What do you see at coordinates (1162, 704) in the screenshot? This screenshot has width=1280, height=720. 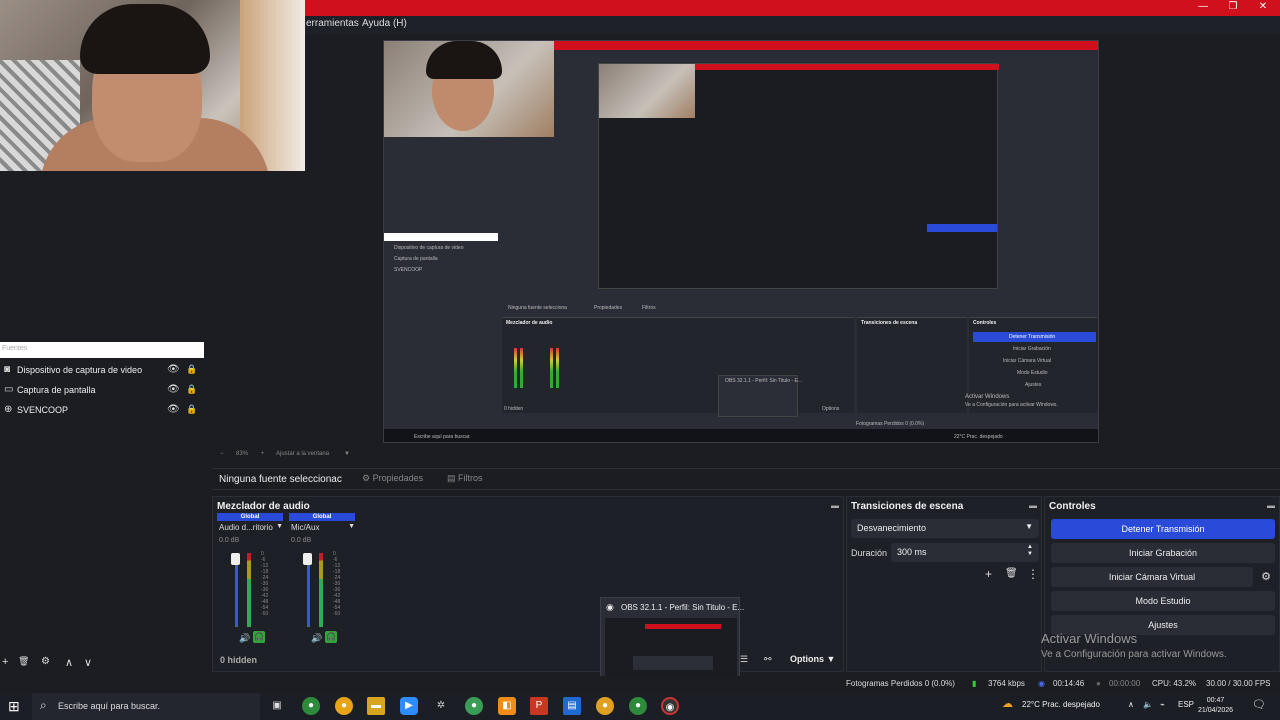 I see `network-icon: ⌁` at bounding box center [1162, 704].